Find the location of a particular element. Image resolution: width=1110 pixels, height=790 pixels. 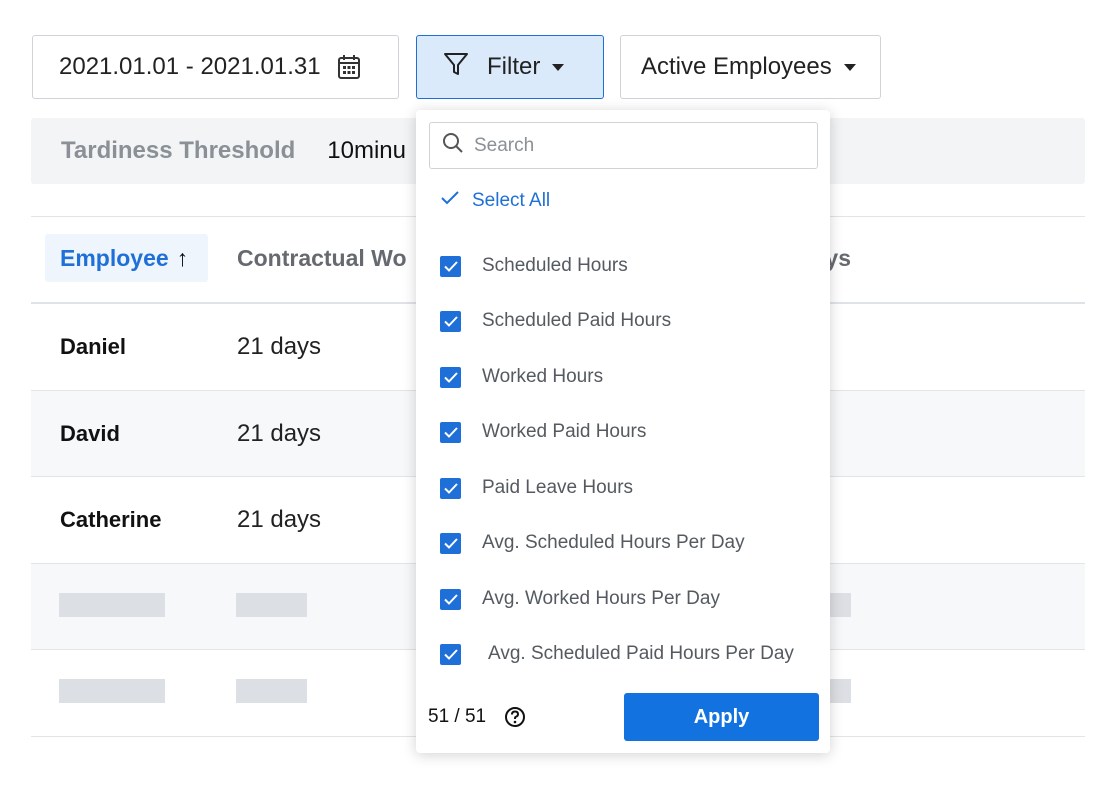

employee-name: Catherine is located at coordinates (111, 519).